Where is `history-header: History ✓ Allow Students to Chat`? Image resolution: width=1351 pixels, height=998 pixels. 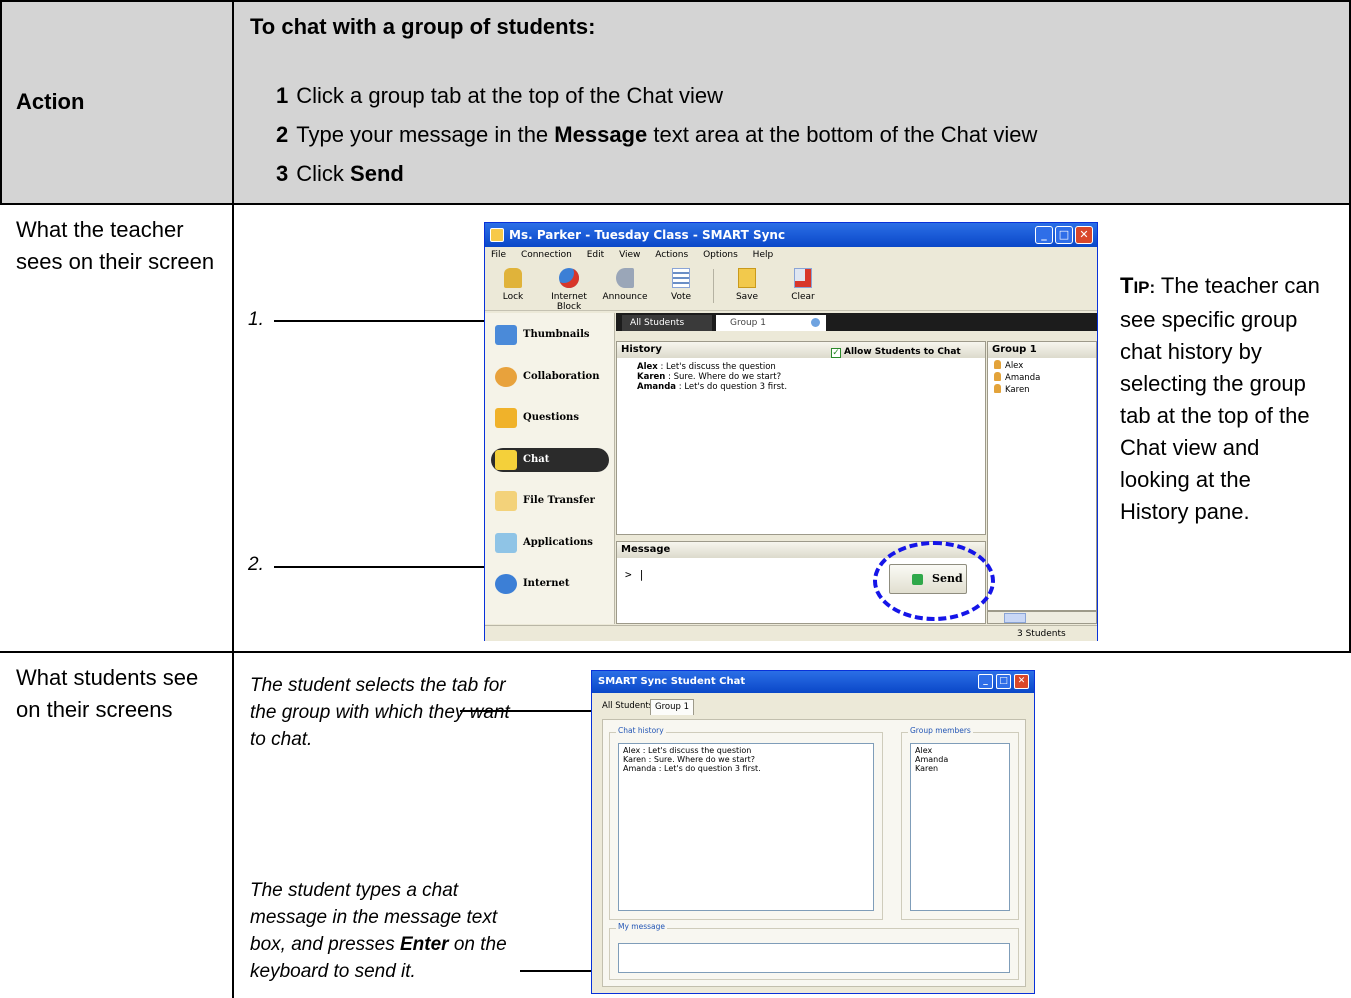 history-header: History ✓ Allow Students to Chat is located at coordinates (801, 350).